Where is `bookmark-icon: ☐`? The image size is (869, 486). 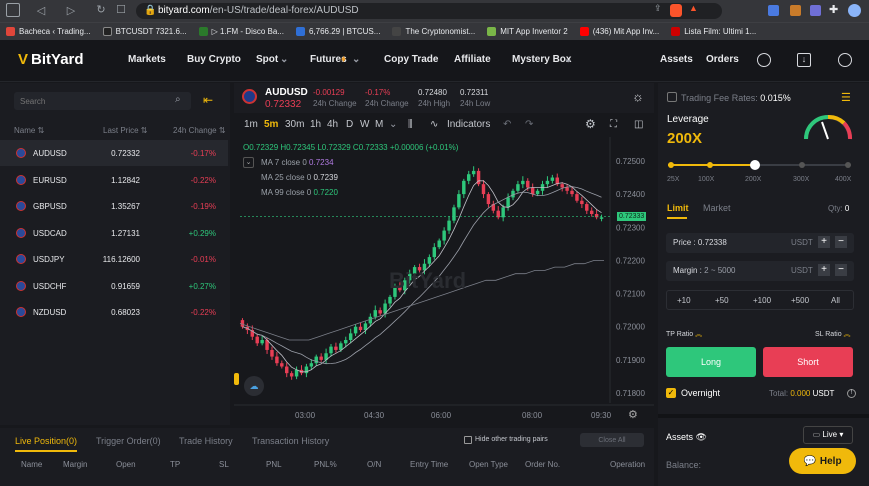 bookmark-icon: ☐ is located at coordinates (121, 9).